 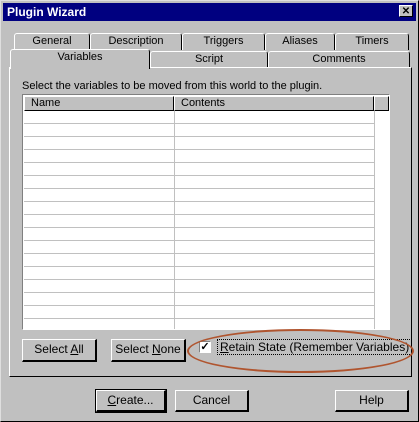 What do you see at coordinates (319, 347) in the screenshot?
I see `retain-state-label-post: etain State (Remember Variables)` at bounding box center [319, 347].